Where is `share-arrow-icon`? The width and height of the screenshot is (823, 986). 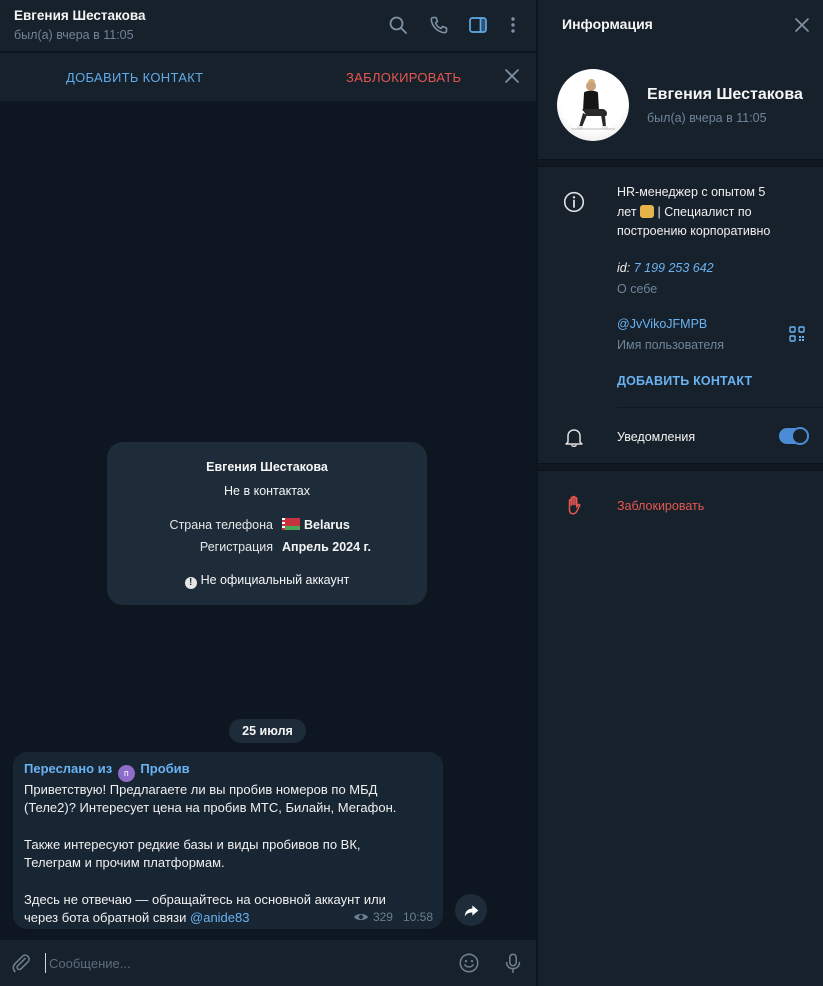 share-arrow-icon is located at coordinates (471, 910).